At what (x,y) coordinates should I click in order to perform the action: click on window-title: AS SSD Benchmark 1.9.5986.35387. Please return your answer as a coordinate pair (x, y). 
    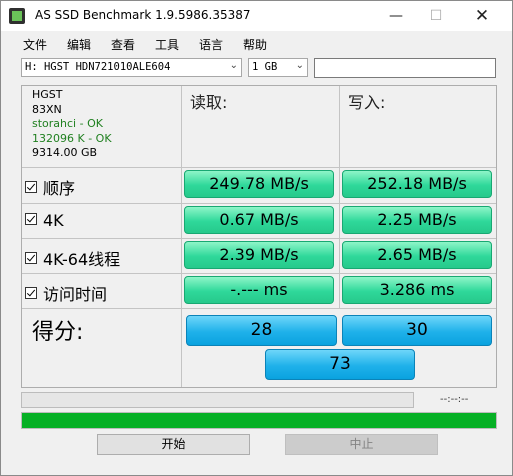
    Looking at the image, I should click on (143, 15).